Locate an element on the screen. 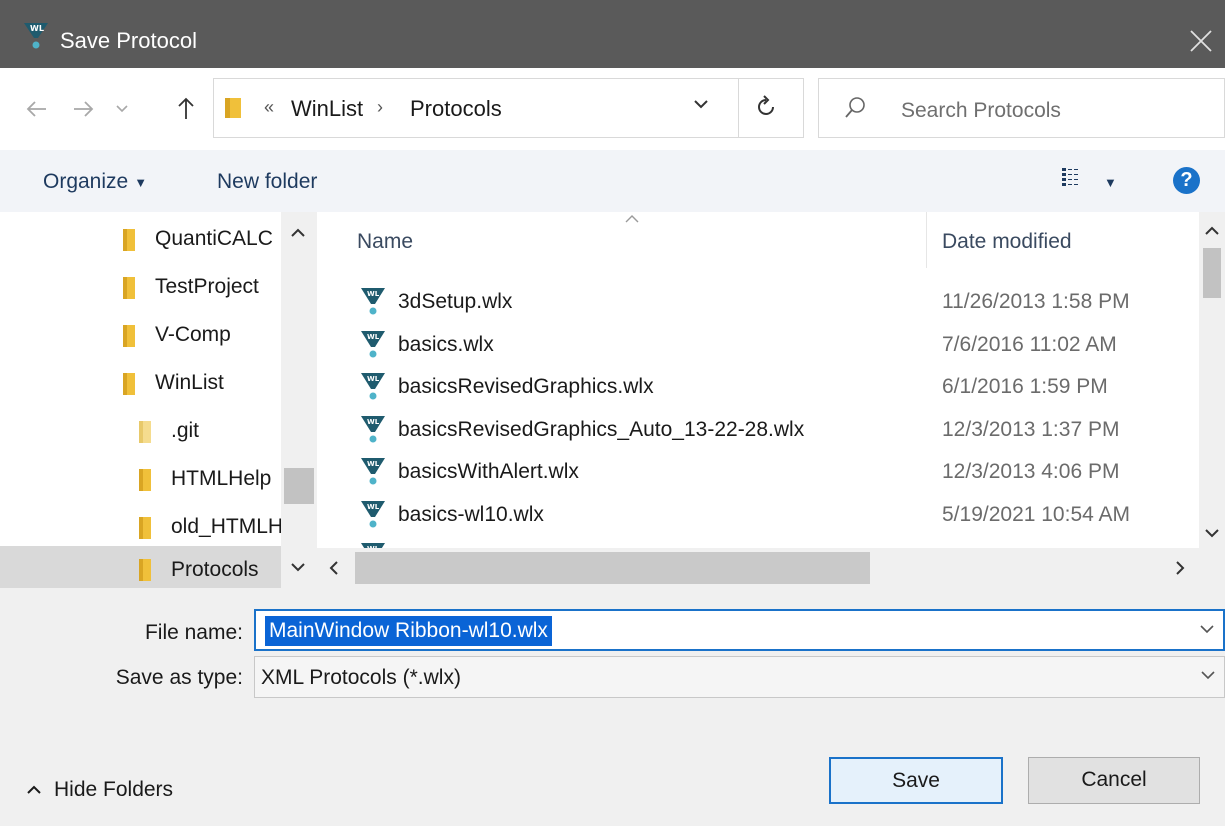  nav-item-label: WinList is located at coordinates (189, 382).